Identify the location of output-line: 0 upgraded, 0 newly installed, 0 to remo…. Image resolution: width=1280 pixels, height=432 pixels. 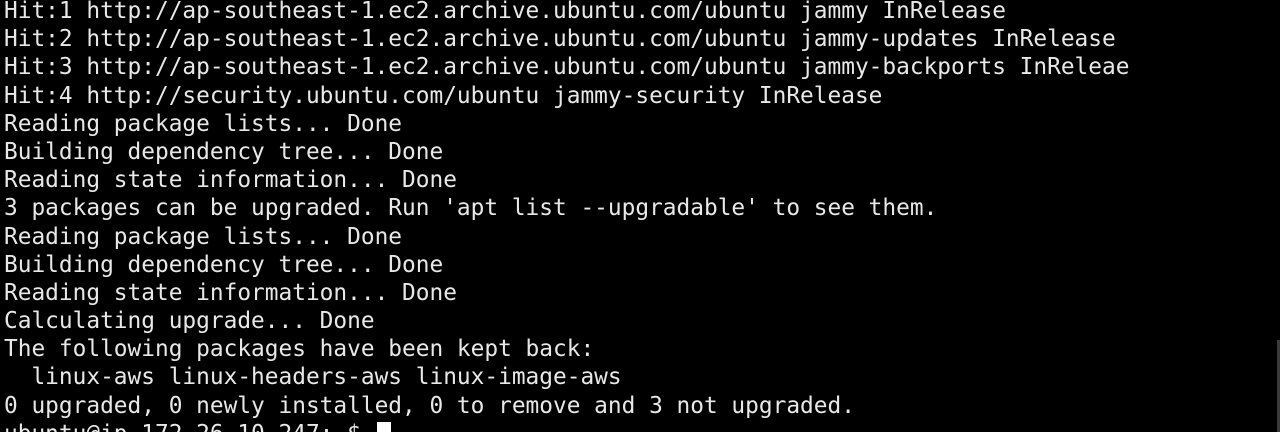
(429, 405).